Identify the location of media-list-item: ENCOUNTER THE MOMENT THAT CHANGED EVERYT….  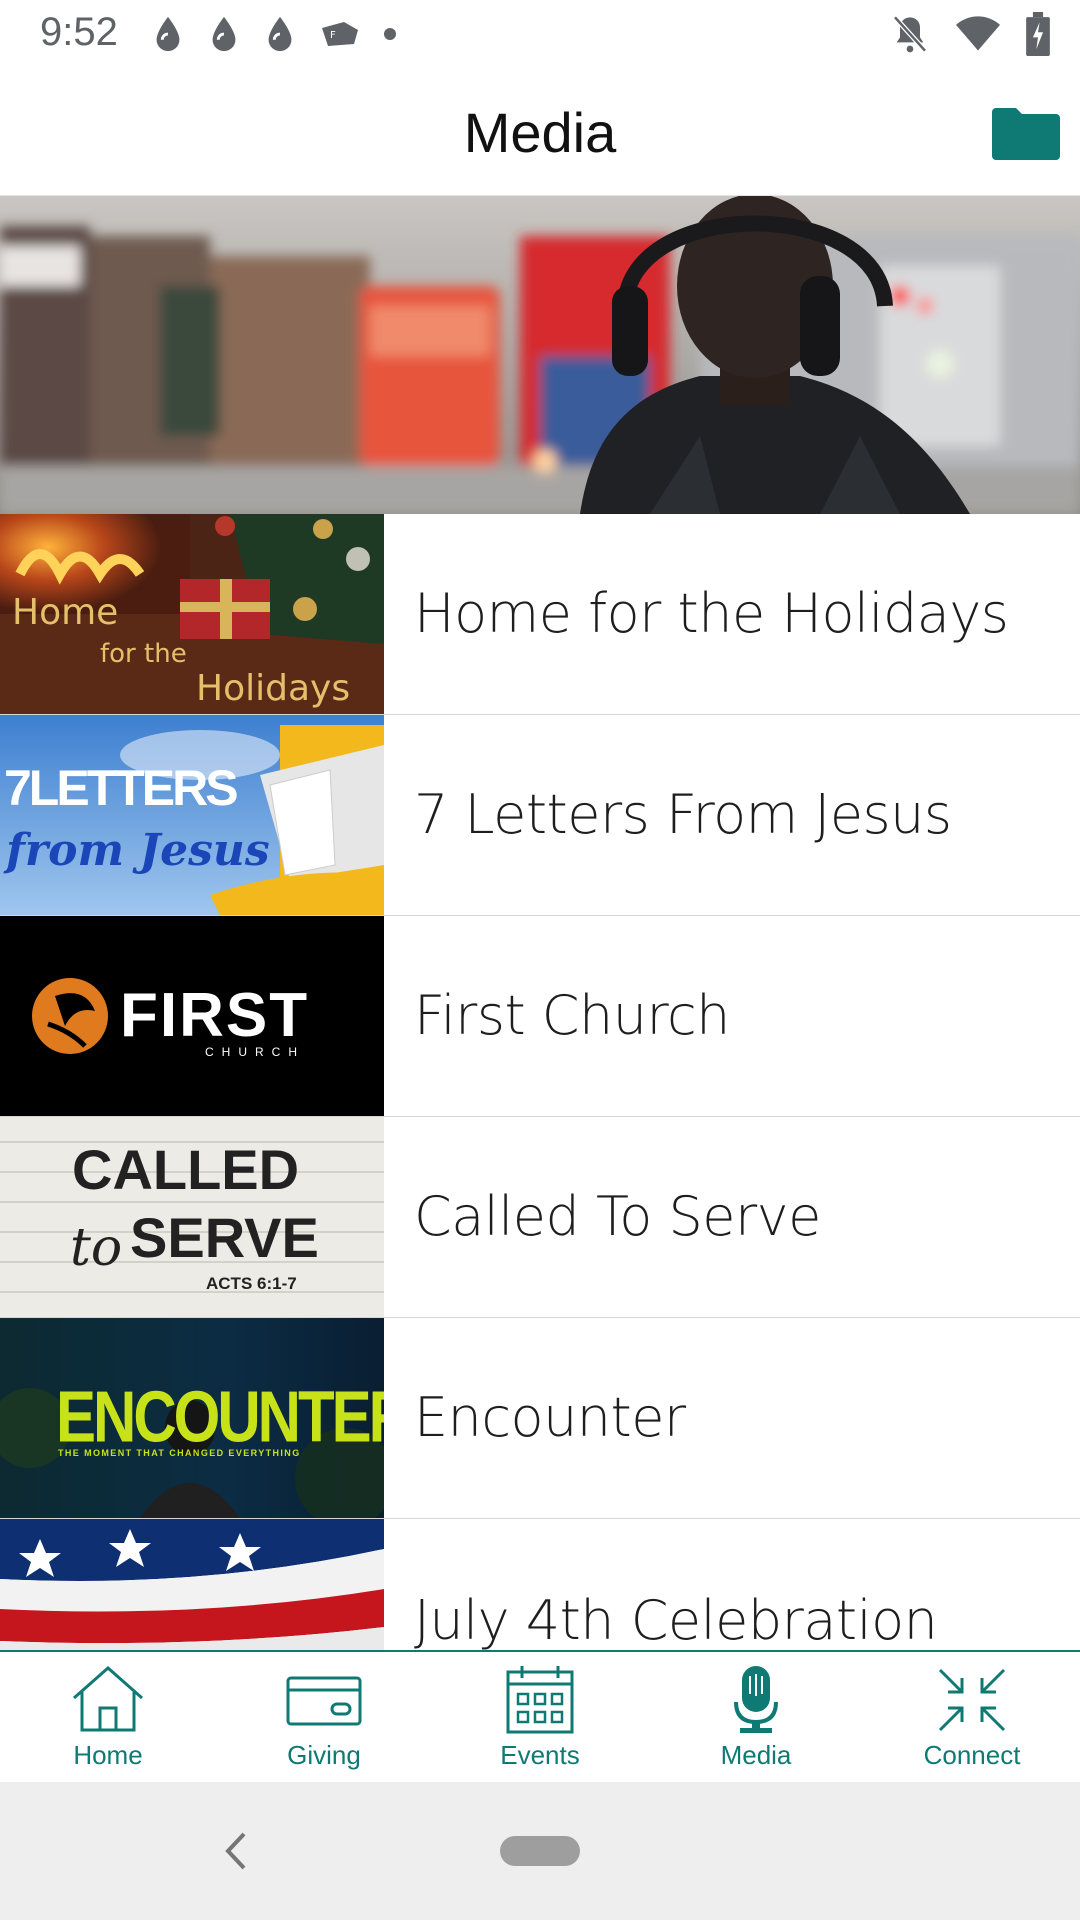
(540, 1418).